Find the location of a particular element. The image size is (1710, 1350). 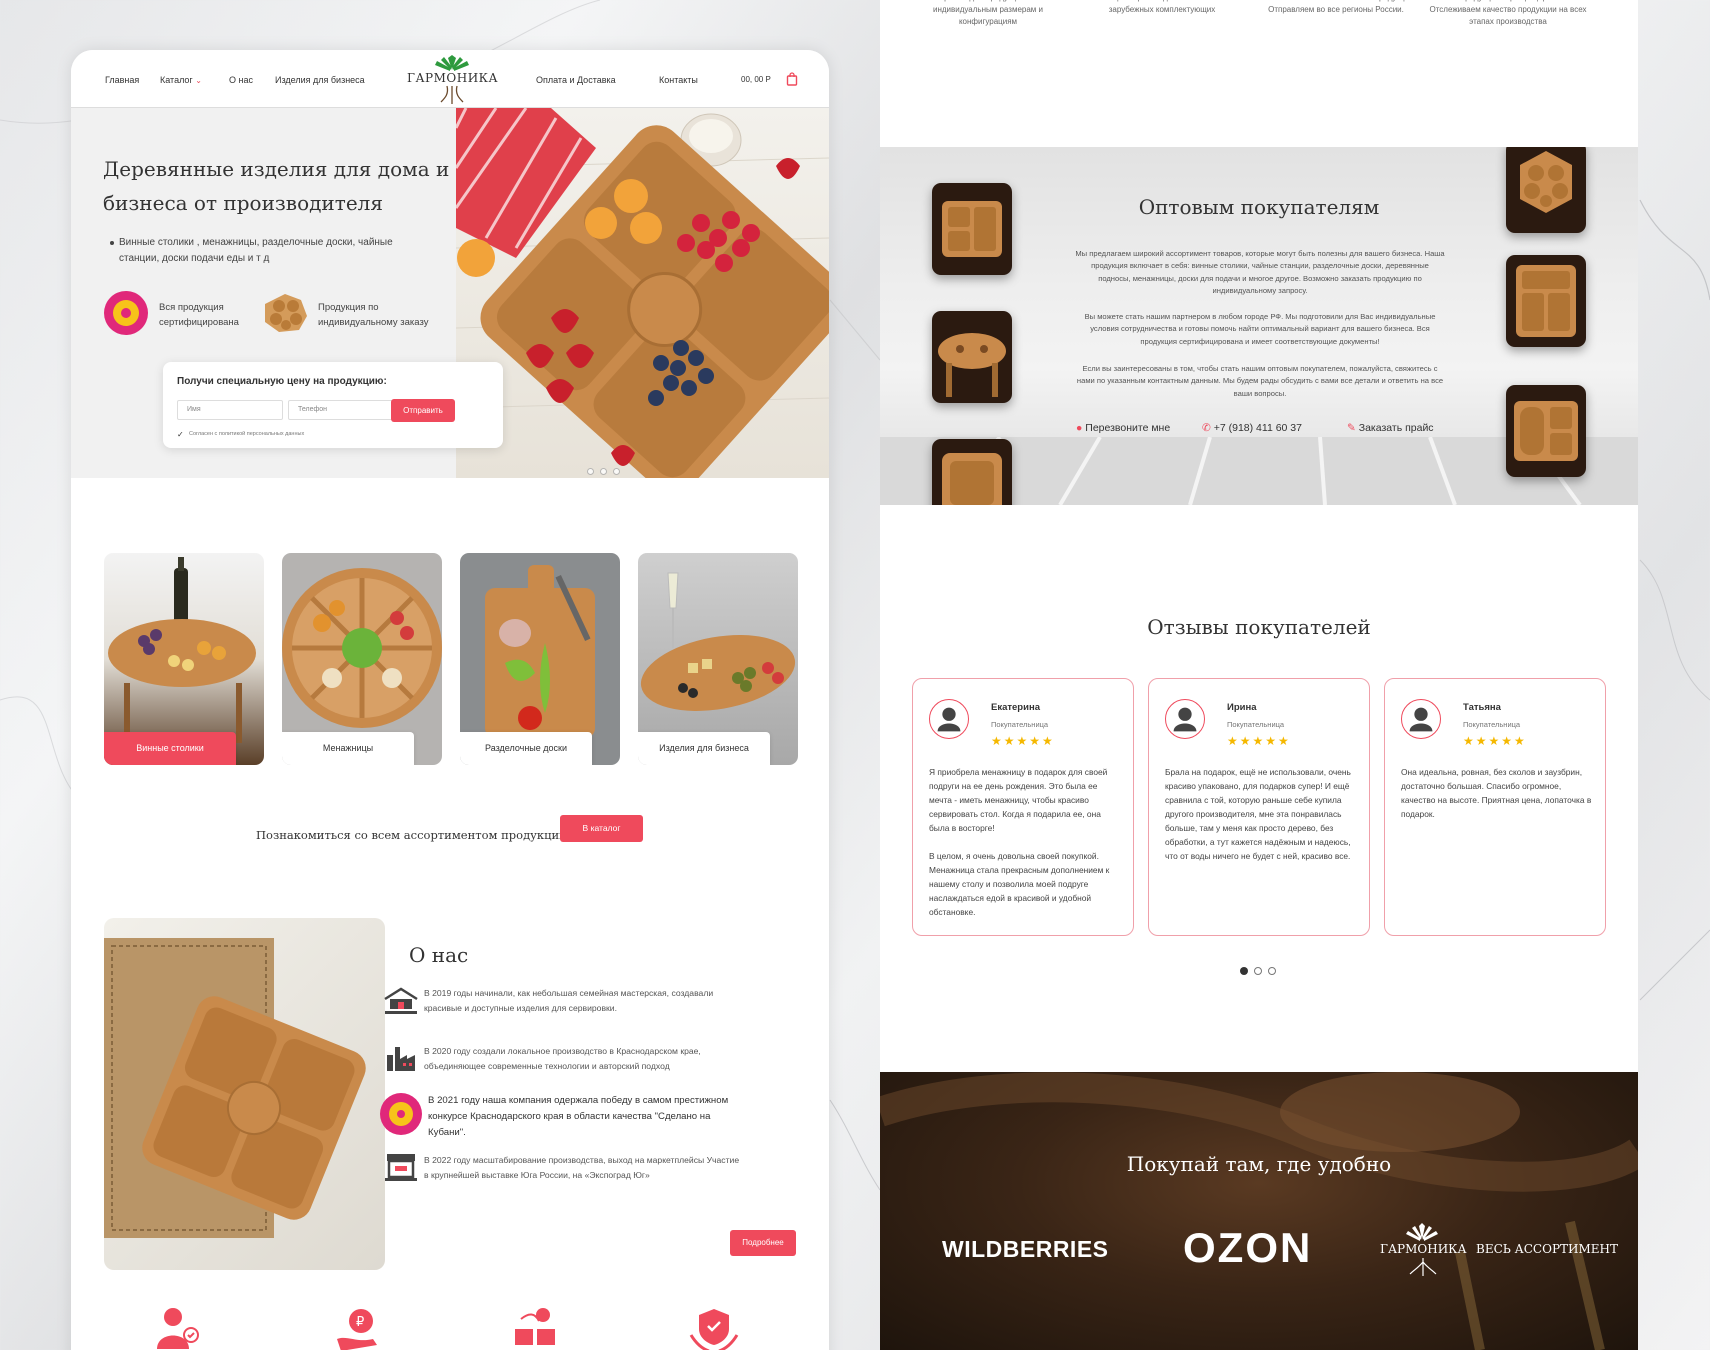

phone-link: ✆ +7 (918) 411 60 37 is located at coordinates (1252, 428).